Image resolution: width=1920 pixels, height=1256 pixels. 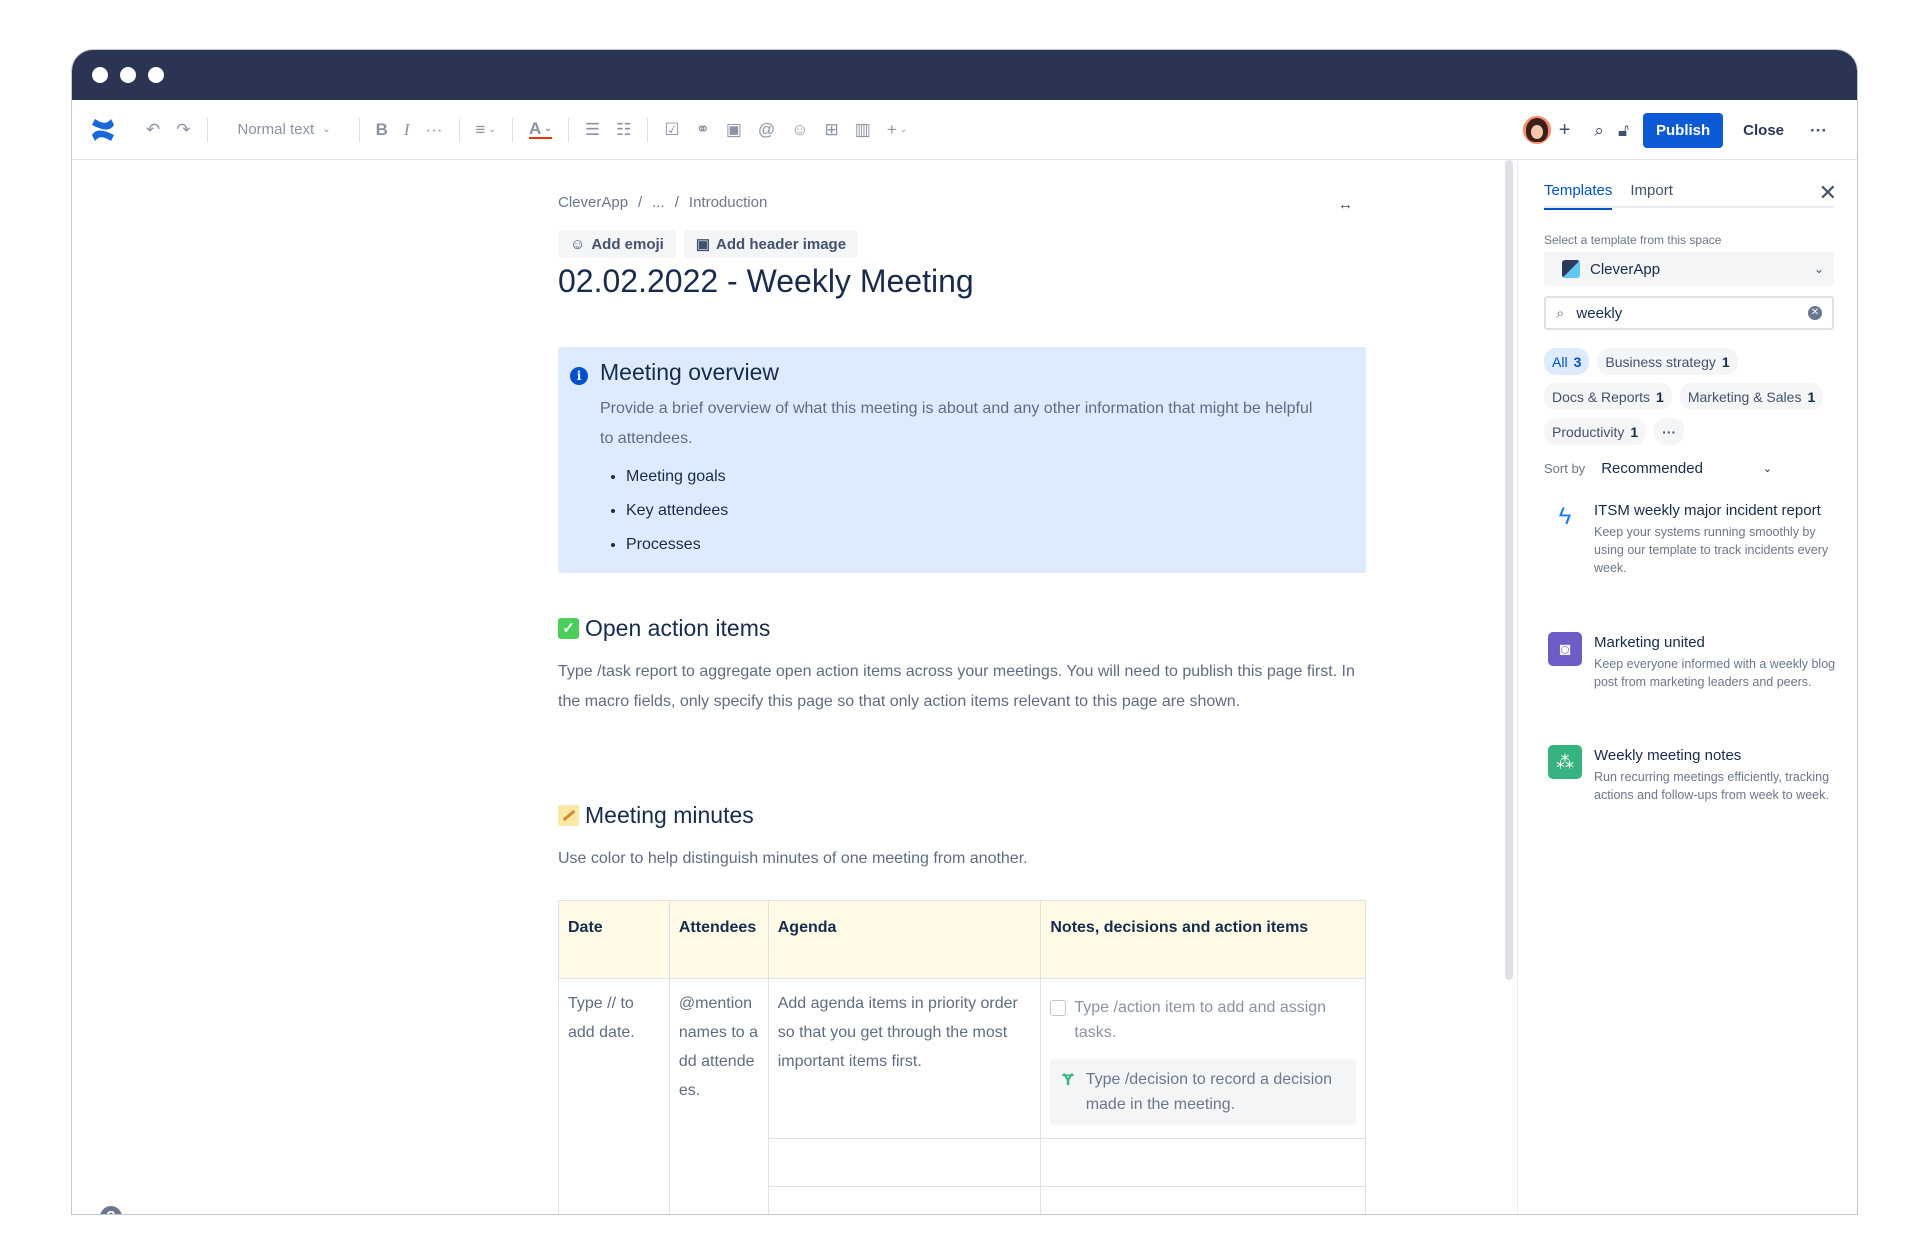 What do you see at coordinates (614, 939) in the screenshot?
I see `table-header-date: Date` at bounding box center [614, 939].